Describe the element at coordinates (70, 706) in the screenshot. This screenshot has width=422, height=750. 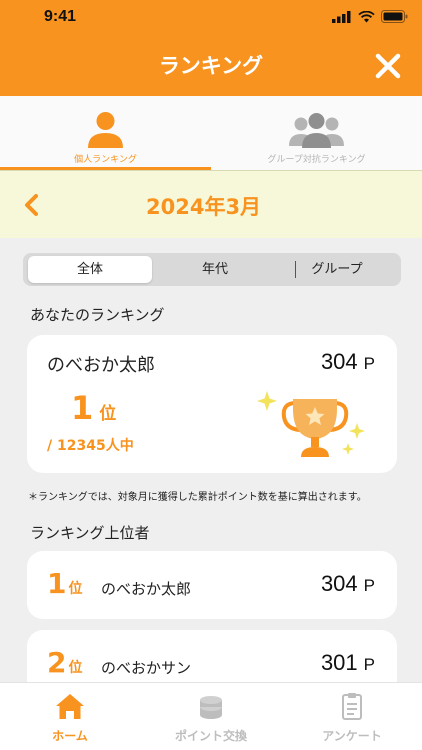
I see `home-icon` at that location.